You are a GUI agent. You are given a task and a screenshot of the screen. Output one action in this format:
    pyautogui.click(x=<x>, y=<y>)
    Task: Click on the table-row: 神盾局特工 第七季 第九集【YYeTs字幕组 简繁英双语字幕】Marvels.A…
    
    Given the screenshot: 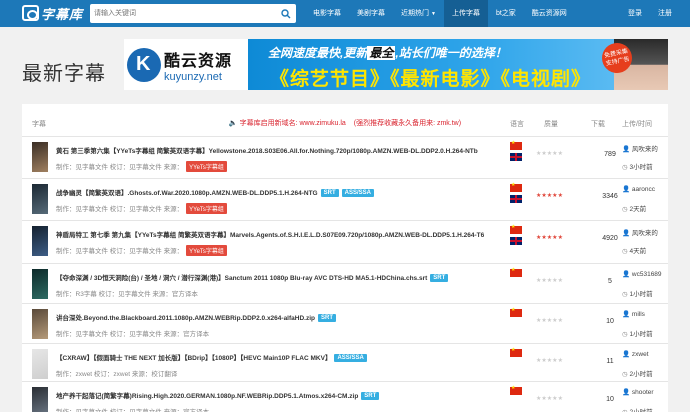 What is the action you would take?
    pyautogui.click(x=345, y=240)
    